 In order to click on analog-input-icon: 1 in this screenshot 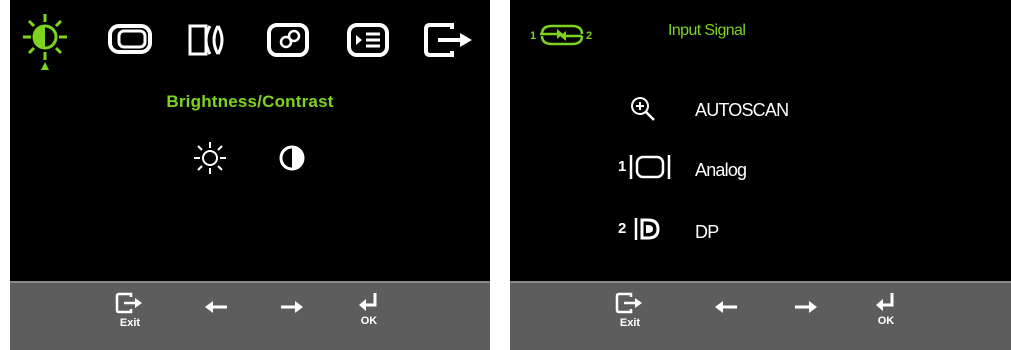, I will do `click(648, 170)`.